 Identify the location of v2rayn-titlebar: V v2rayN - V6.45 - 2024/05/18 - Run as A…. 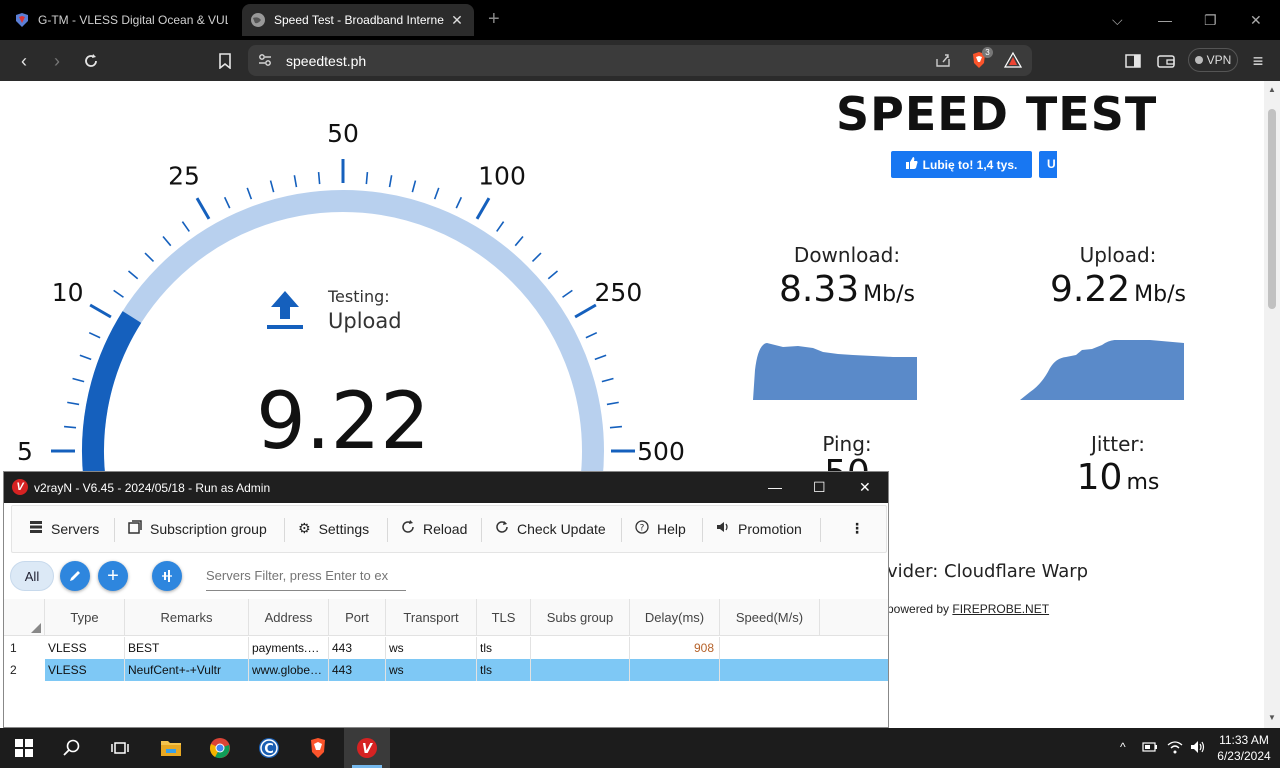
(446, 487).